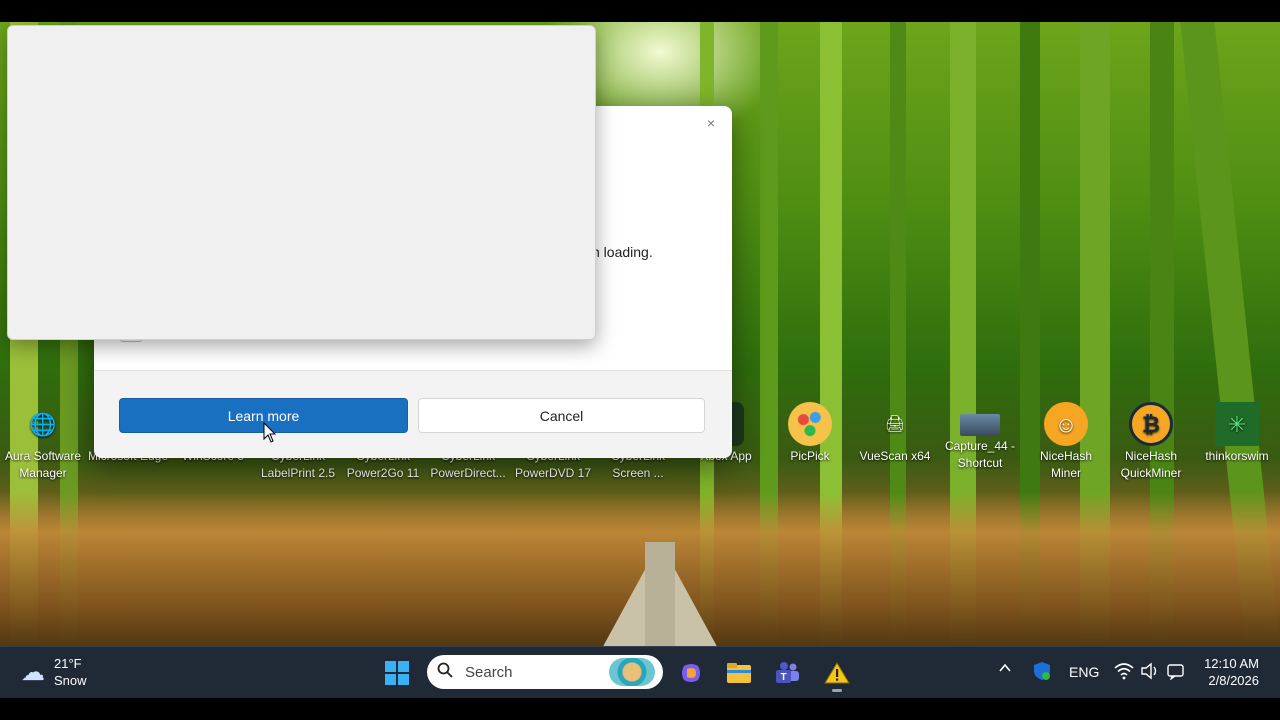 The image size is (1280, 720). What do you see at coordinates (43, 424) in the screenshot?
I see `globe-icon: 🌐` at bounding box center [43, 424].